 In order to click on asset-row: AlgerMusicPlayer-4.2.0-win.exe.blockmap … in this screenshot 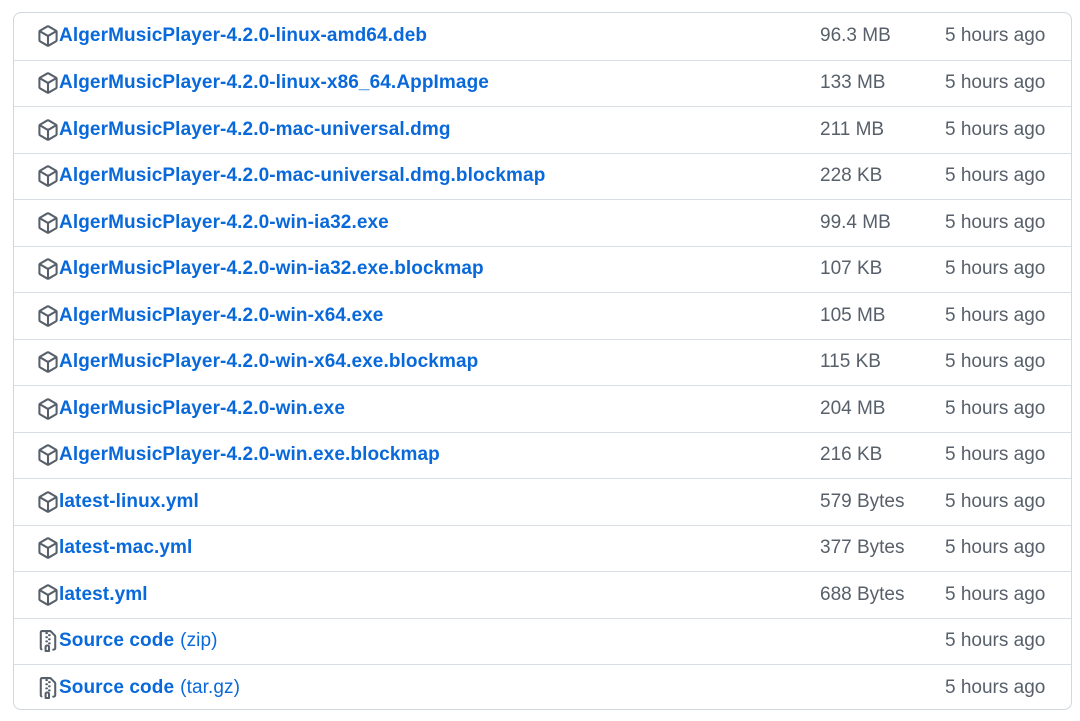, I will do `click(542, 455)`.